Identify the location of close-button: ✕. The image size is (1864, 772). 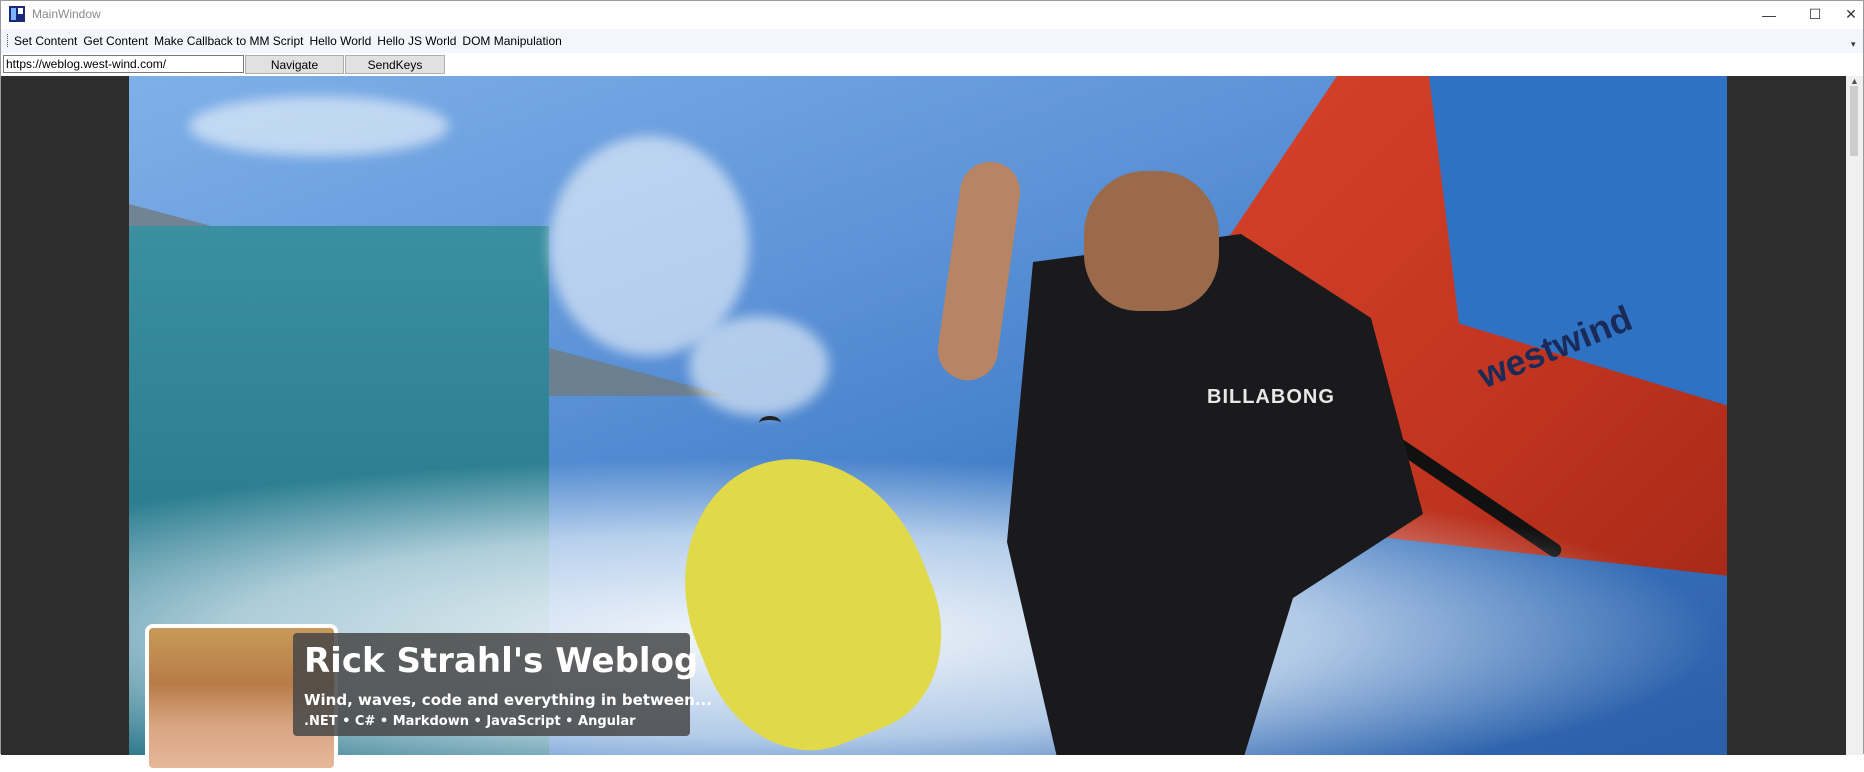
(1851, 14).